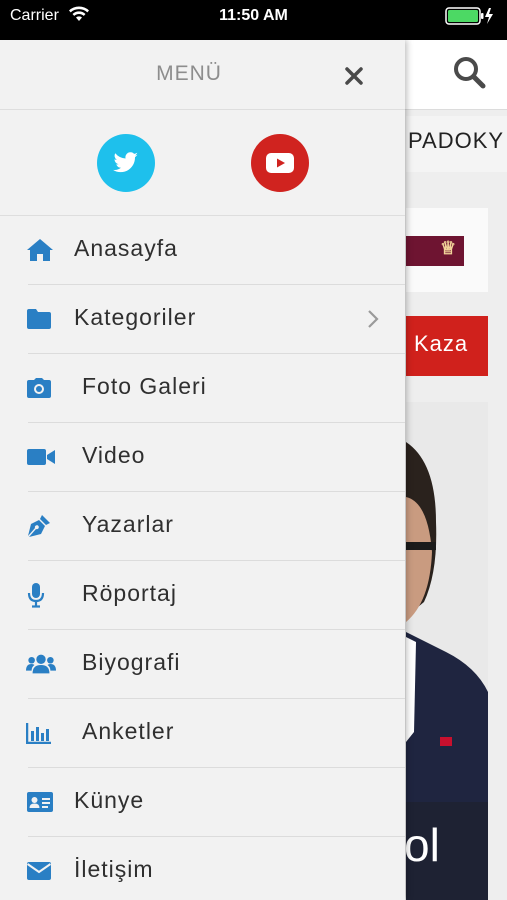 Image resolution: width=507 pixels, height=900 pixels. I want to click on home-icon, so click(41, 250).